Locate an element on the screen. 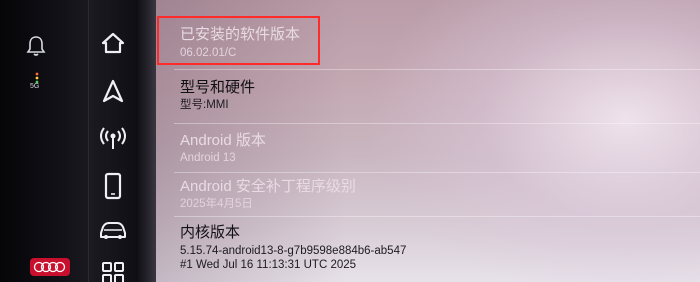 Image resolution: width=700 pixels, height=282 pixels. setting-title: Android 版本 is located at coordinates (223, 140).